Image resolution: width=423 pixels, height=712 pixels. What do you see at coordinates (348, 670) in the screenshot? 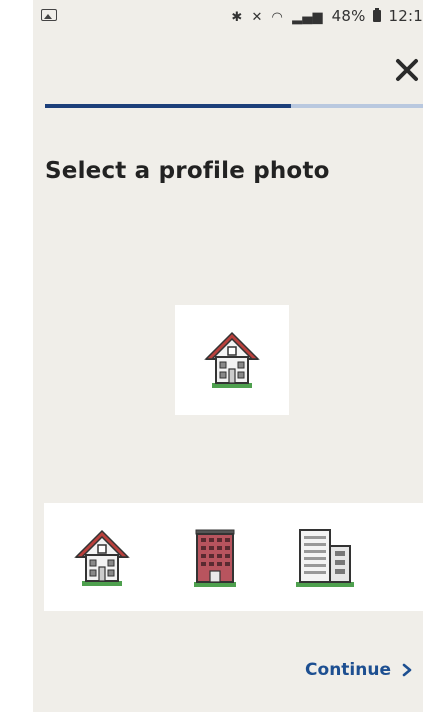
I see `continue-label: Continue` at bounding box center [348, 670].